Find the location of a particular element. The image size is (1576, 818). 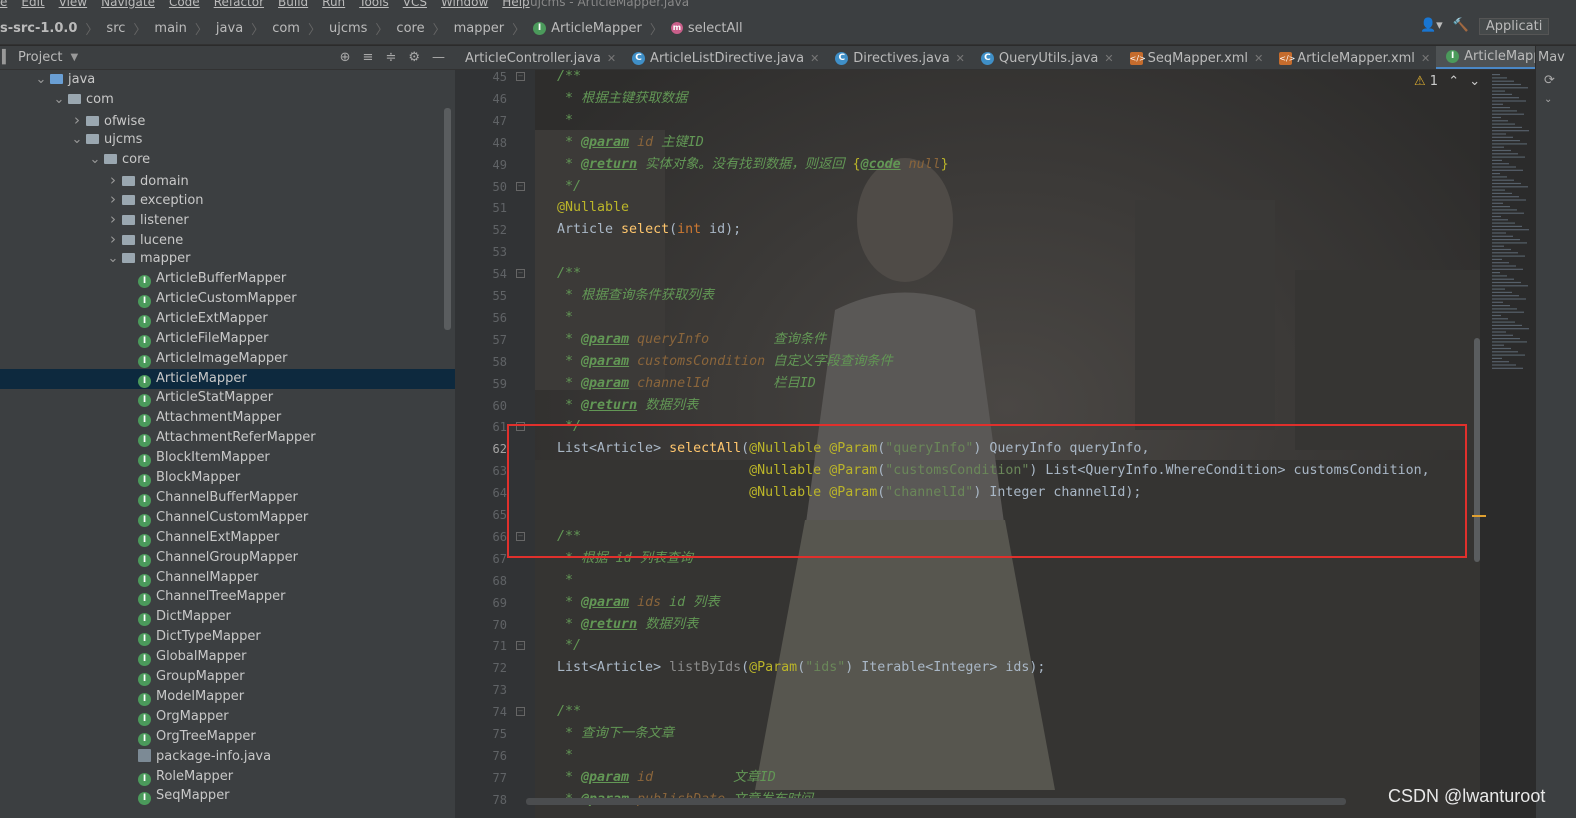

tree-item: I AttachmentMapper is located at coordinates (227, 418).